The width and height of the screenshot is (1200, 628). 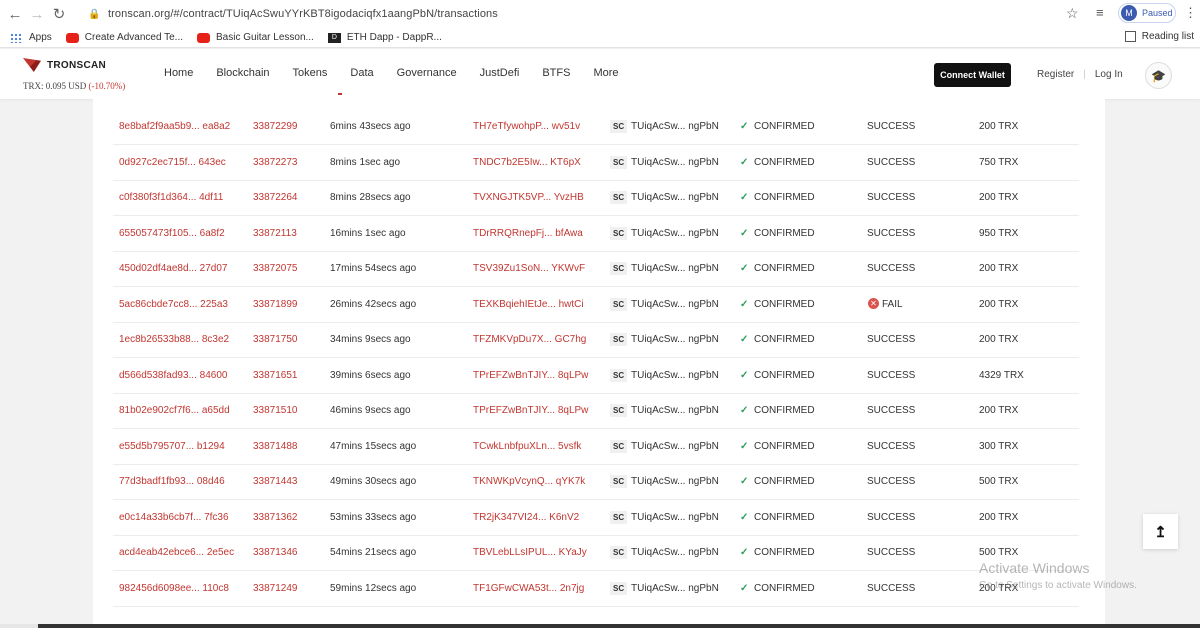 What do you see at coordinates (529, 268) in the screenshot?
I see `from-address-link: TSV39Zu1SoN... YKWvF` at bounding box center [529, 268].